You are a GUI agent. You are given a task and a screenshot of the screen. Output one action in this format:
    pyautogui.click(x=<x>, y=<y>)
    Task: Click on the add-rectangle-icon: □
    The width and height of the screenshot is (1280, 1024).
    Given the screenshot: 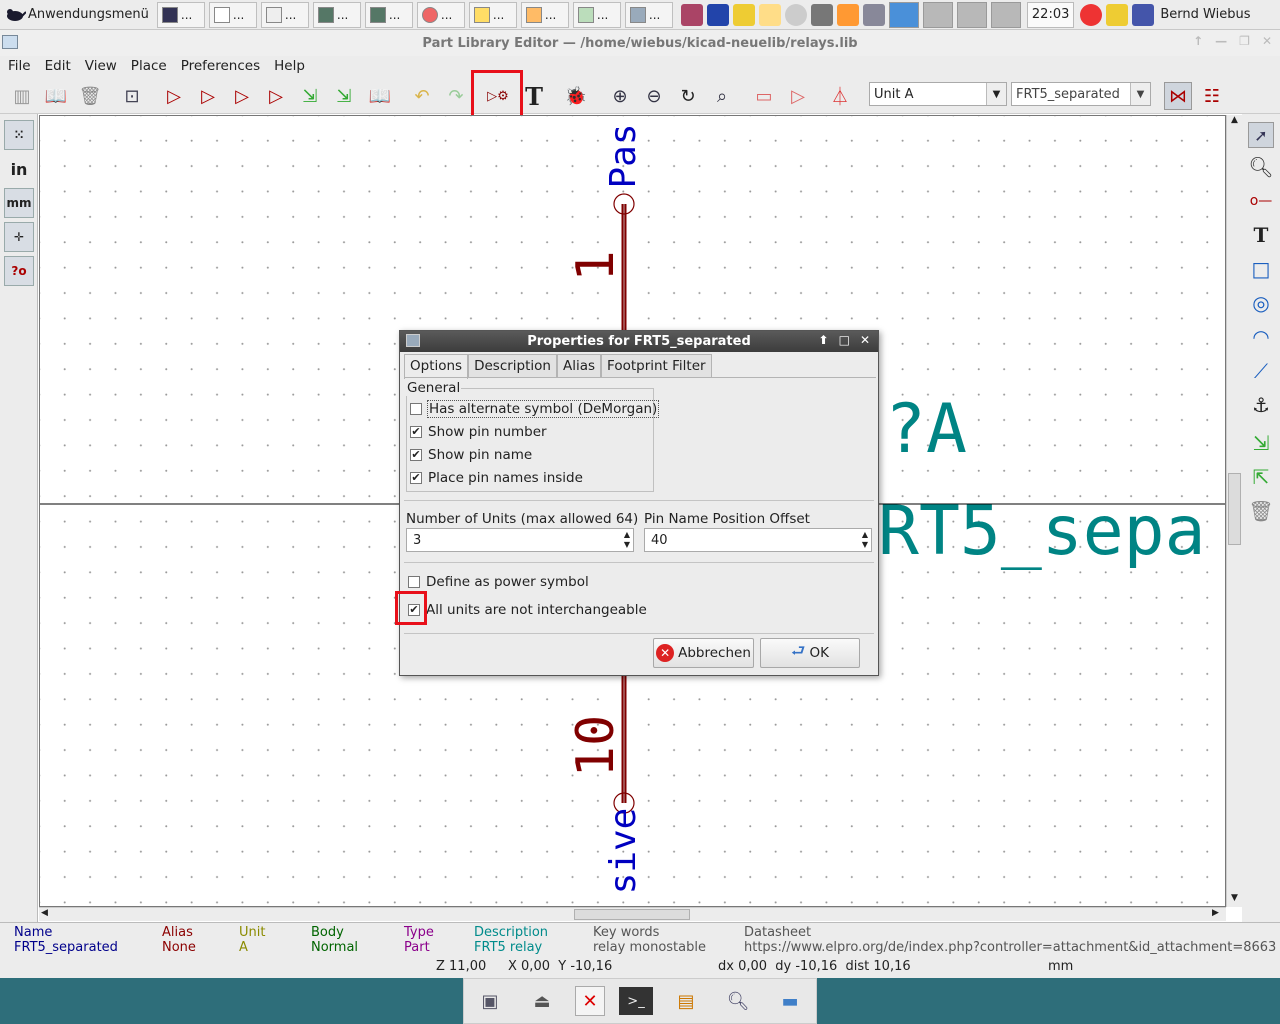 What is the action you would take?
    pyautogui.click(x=1261, y=269)
    